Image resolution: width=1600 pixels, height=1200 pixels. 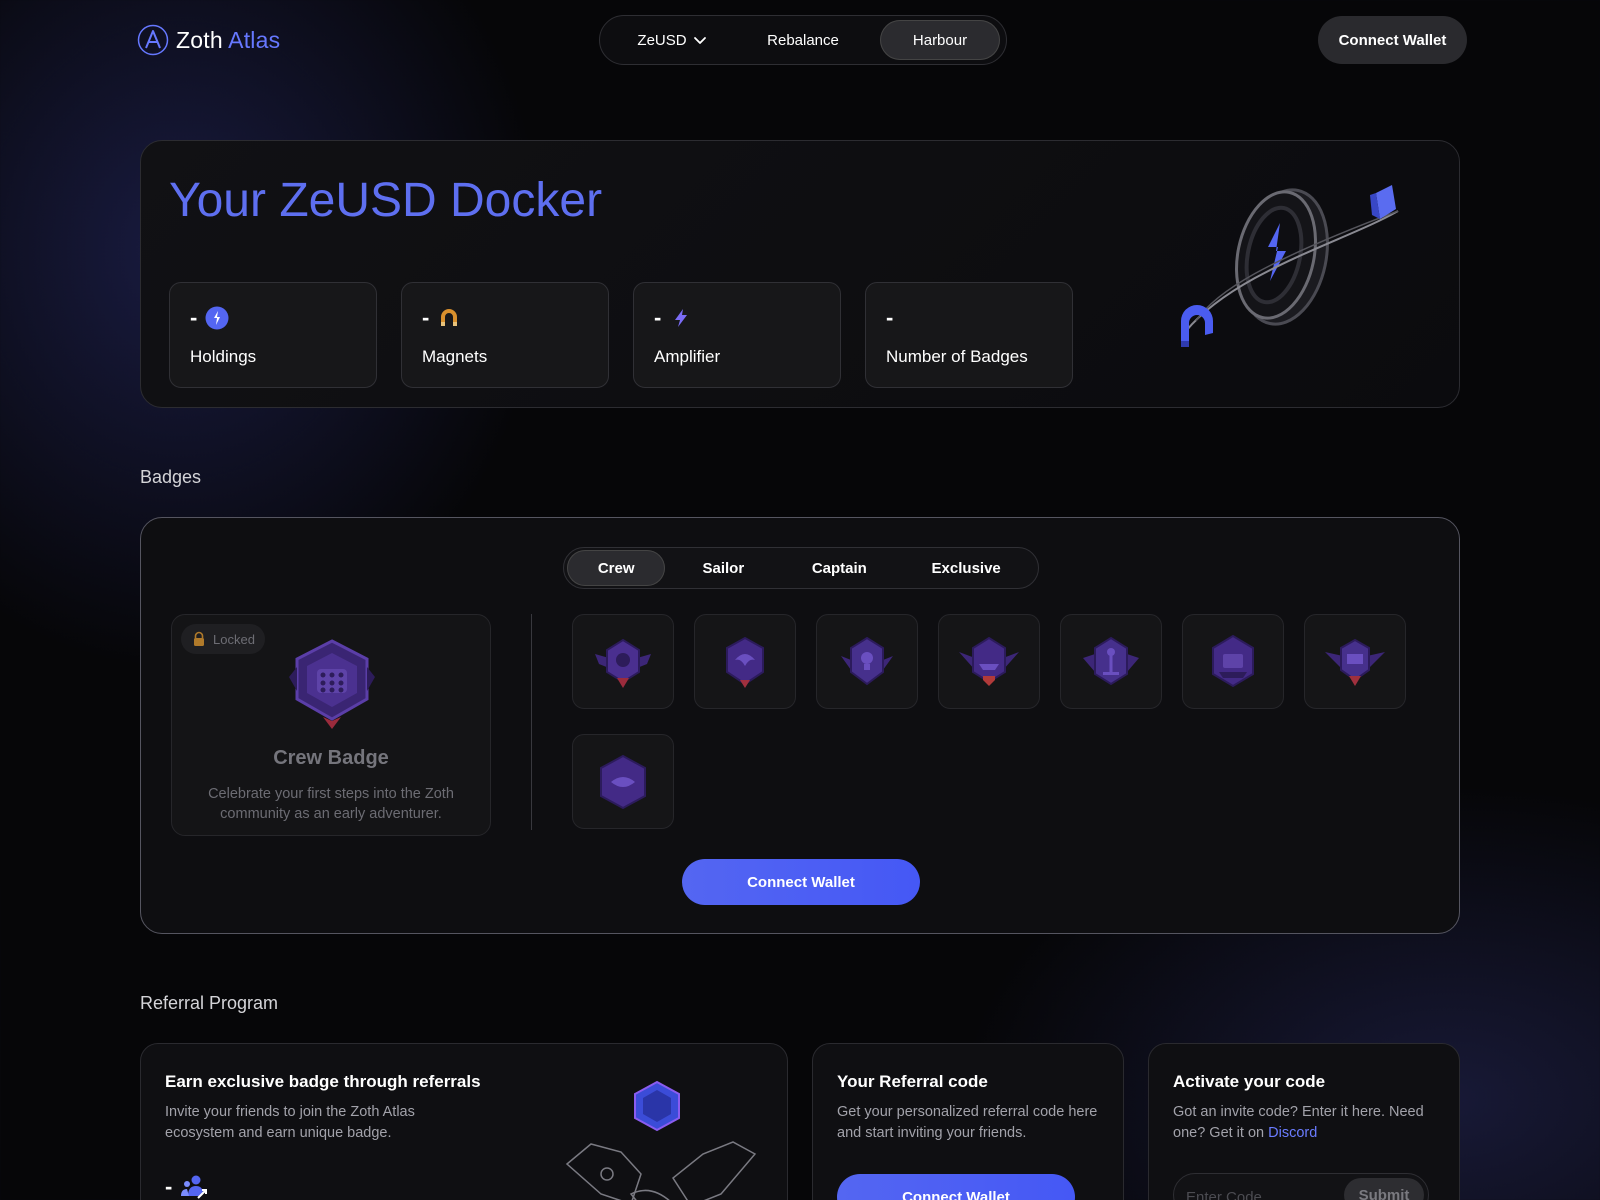 What do you see at coordinates (254, 39) in the screenshot?
I see `logo-word-atlas: Atlas` at bounding box center [254, 39].